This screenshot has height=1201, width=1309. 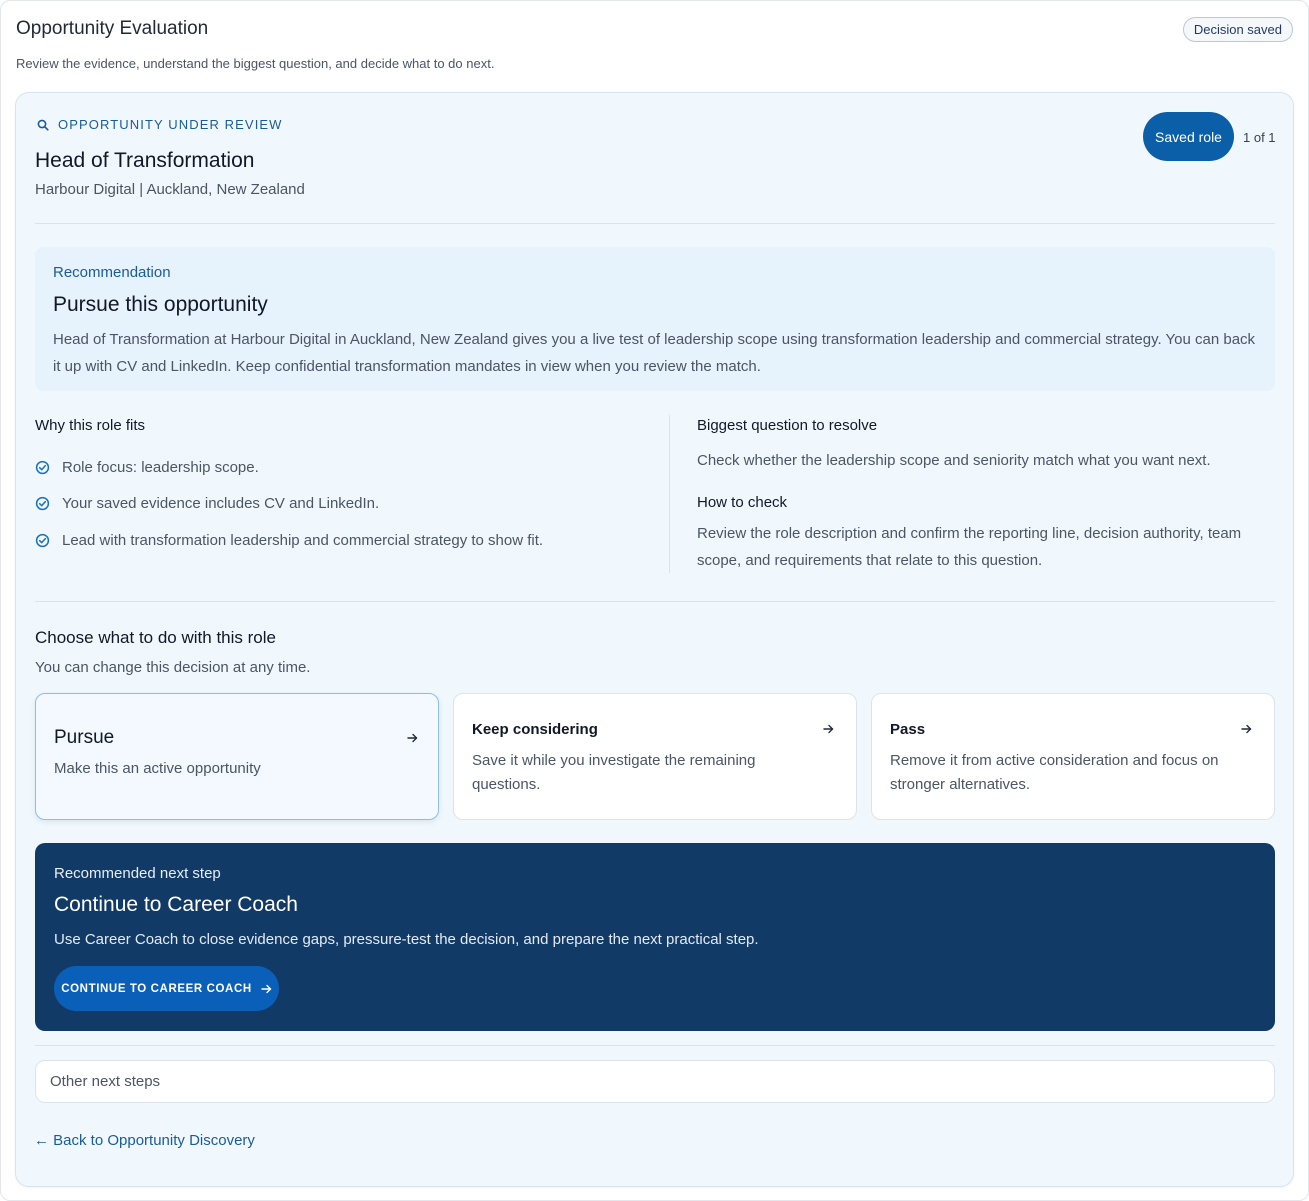 What do you see at coordinates (155, 637) in the screenshot?
I see `decision-title: Choose what to do with this role` at bounding box center [155, 637].